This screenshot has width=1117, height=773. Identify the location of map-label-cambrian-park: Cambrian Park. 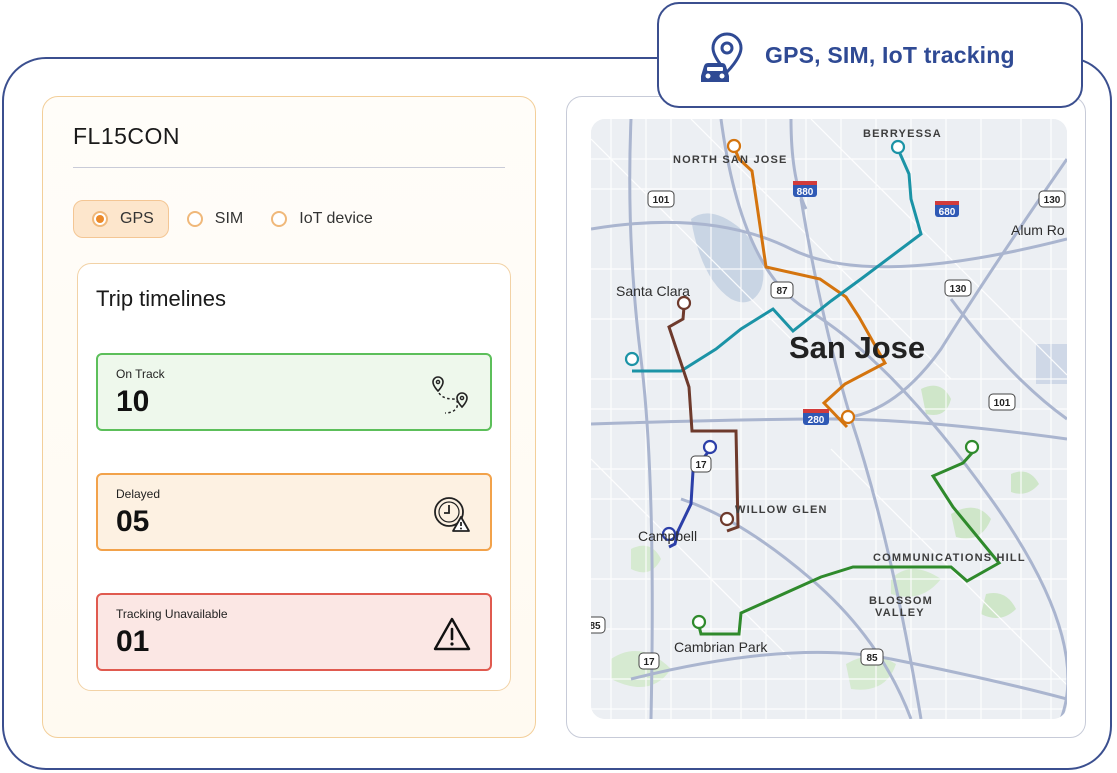
(721, 647).